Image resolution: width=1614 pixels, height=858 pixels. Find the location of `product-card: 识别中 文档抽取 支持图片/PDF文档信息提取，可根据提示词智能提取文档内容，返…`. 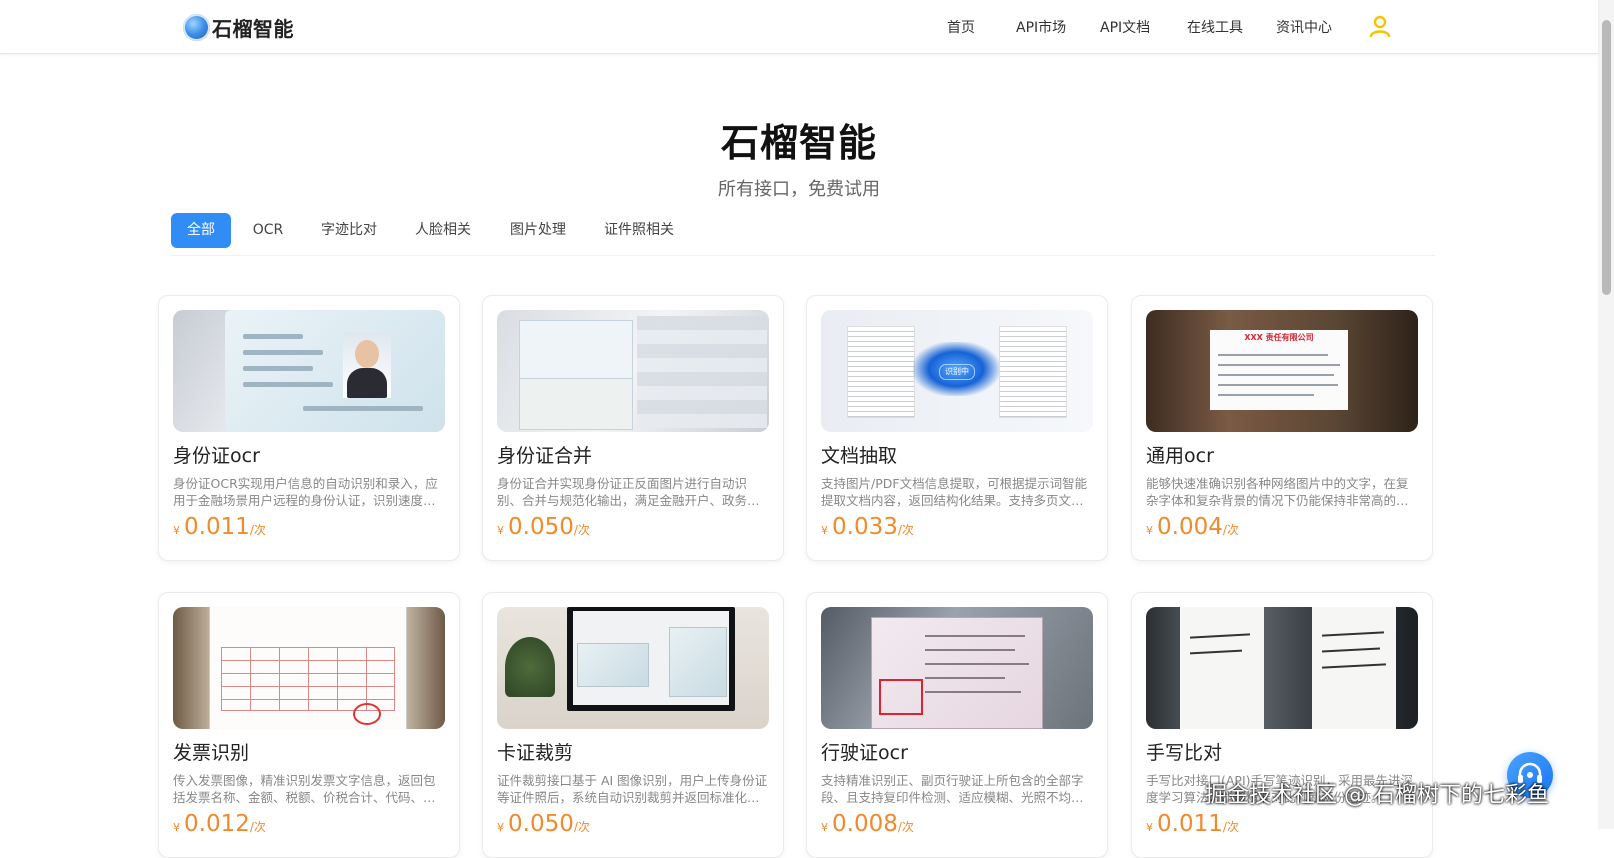

product-card: 识别中 文档抽取 支持图片/PDF文档信息提取，可根据提示词智能提取文档内容，返… is located at coordinates (957, 428).